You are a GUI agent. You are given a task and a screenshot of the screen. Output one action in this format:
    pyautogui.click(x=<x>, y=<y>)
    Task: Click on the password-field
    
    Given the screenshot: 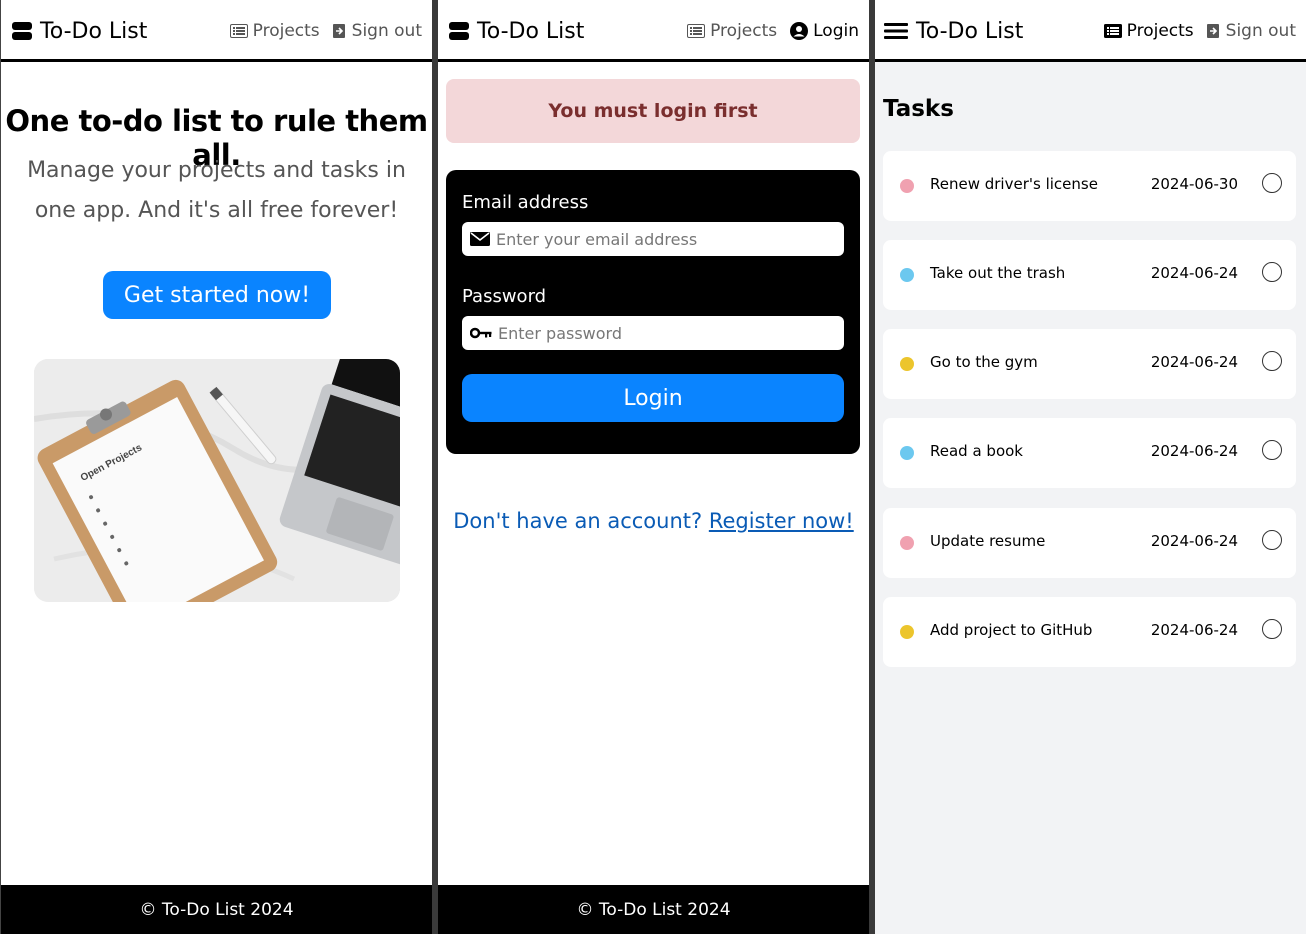 What is the action you would take?
    pyautogui.click(x=671, y=333)
    